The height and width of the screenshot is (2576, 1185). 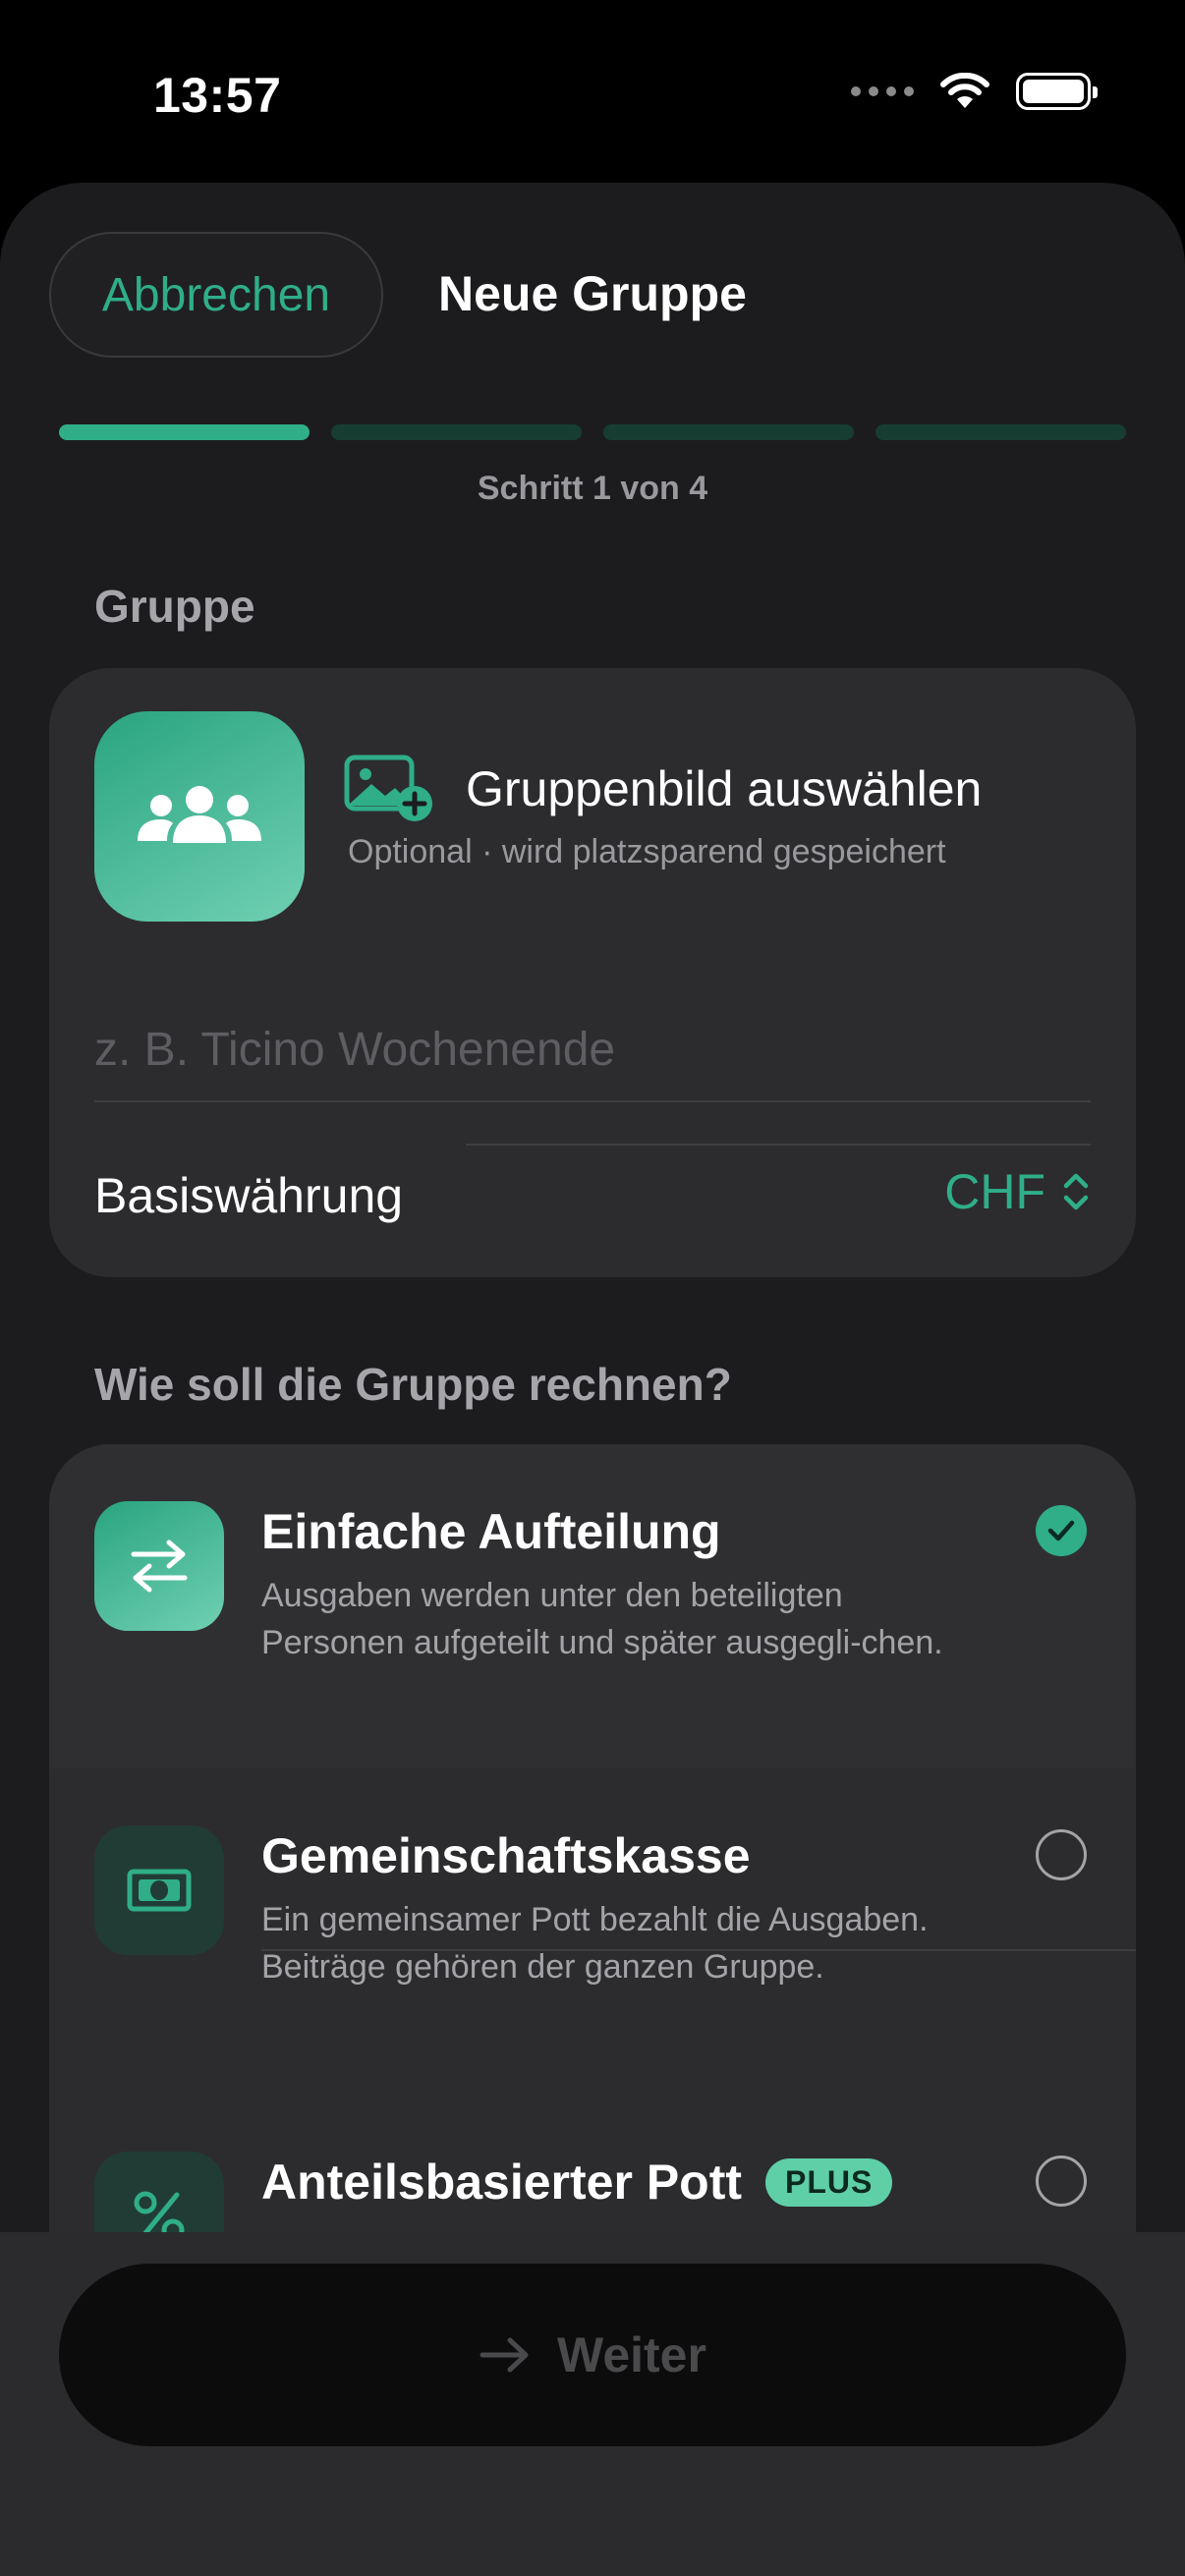 I want to click on base-currency-label: Basiswährung, so click(x=249, y=1195).